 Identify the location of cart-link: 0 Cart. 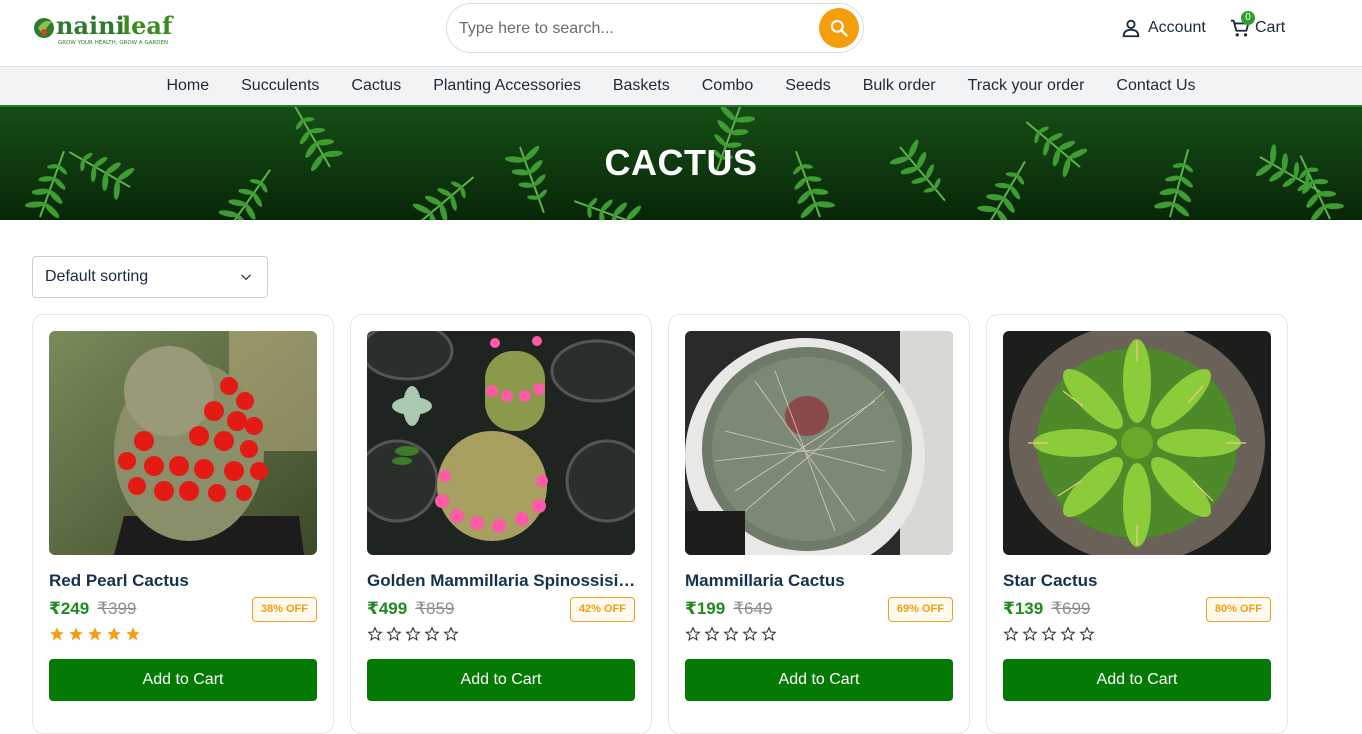
(1257, 25).